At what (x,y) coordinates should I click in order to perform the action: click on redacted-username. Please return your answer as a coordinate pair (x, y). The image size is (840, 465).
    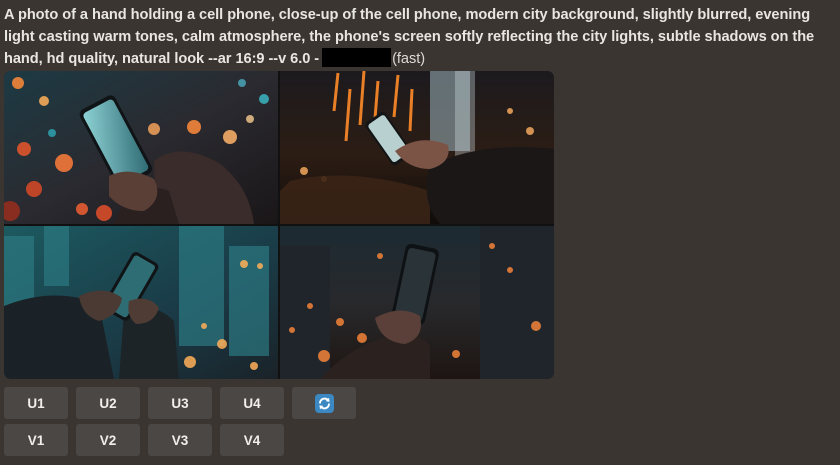
    Looking at the image, I should click on (357, 57).